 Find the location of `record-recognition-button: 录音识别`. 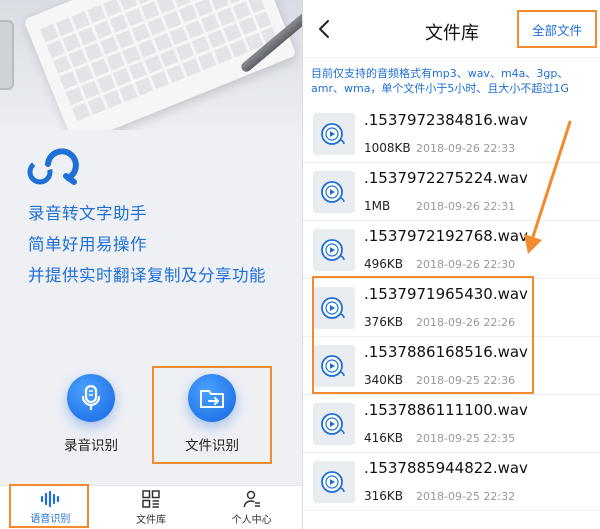

record-recognition-button: 录音识别 is located at coordinates (91, 414).